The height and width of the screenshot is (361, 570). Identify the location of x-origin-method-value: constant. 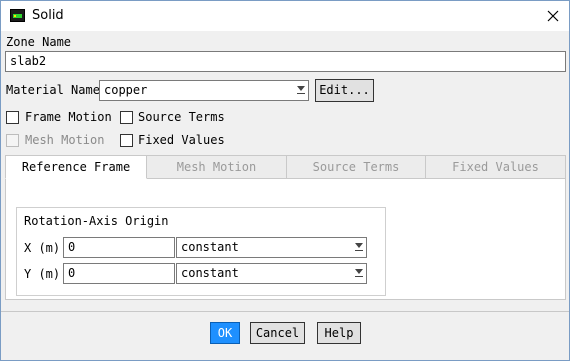
(210, 247).